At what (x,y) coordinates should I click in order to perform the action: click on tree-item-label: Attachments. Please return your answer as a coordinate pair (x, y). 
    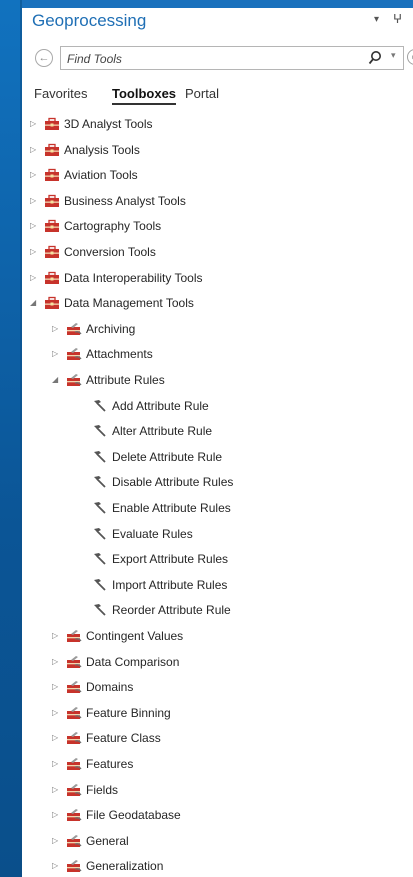
    Looking at the image, I should click on (119, 354).